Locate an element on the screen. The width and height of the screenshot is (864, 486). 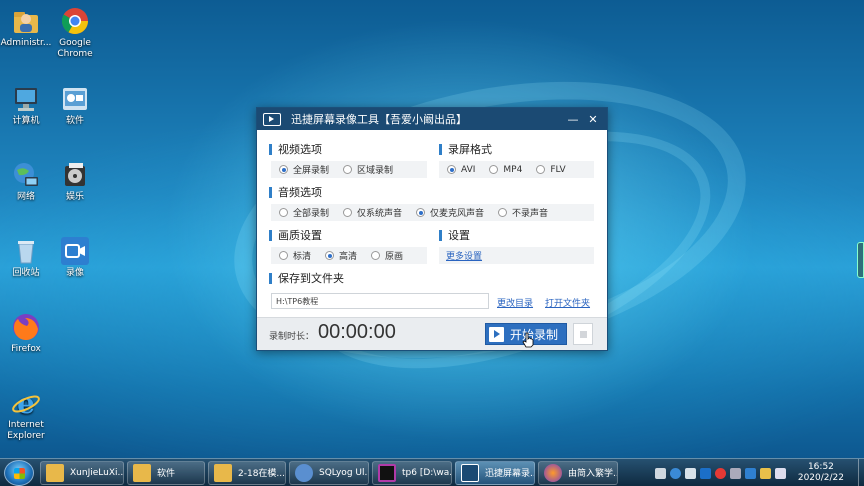
tray-volume-icon is located at coordinates (780, 473).